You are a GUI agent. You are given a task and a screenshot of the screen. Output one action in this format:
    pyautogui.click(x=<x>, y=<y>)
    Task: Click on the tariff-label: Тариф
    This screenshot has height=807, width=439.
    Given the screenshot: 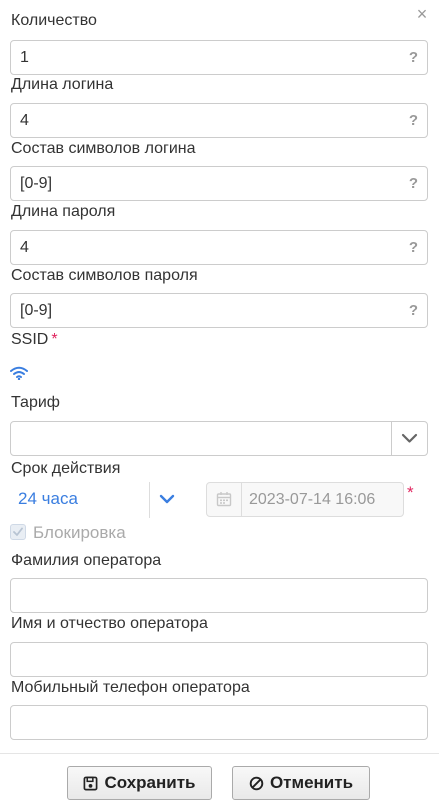 What is the action you would take?
    pyautogui.click(x=35, y=402)
    